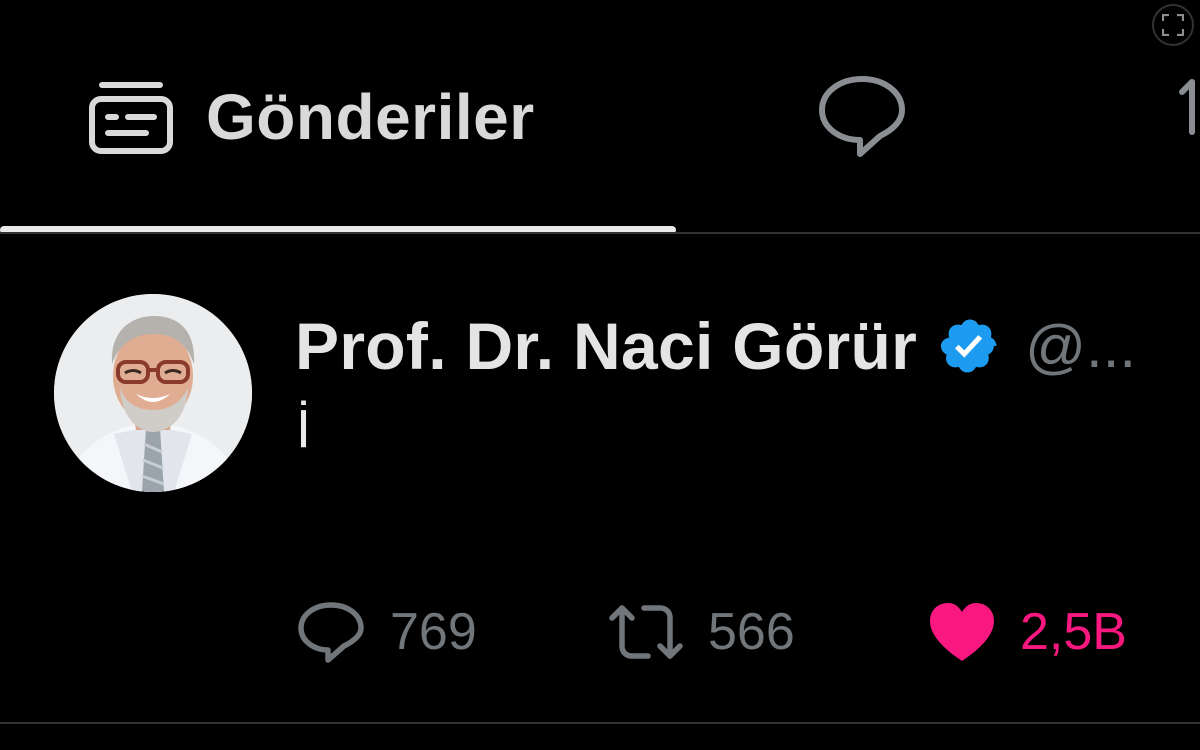 The height and width of the screenshot is (750, 1200). Describe the element at coordinates (970, 346) in the screenshot. I see `verified-badge-icon` at that location.